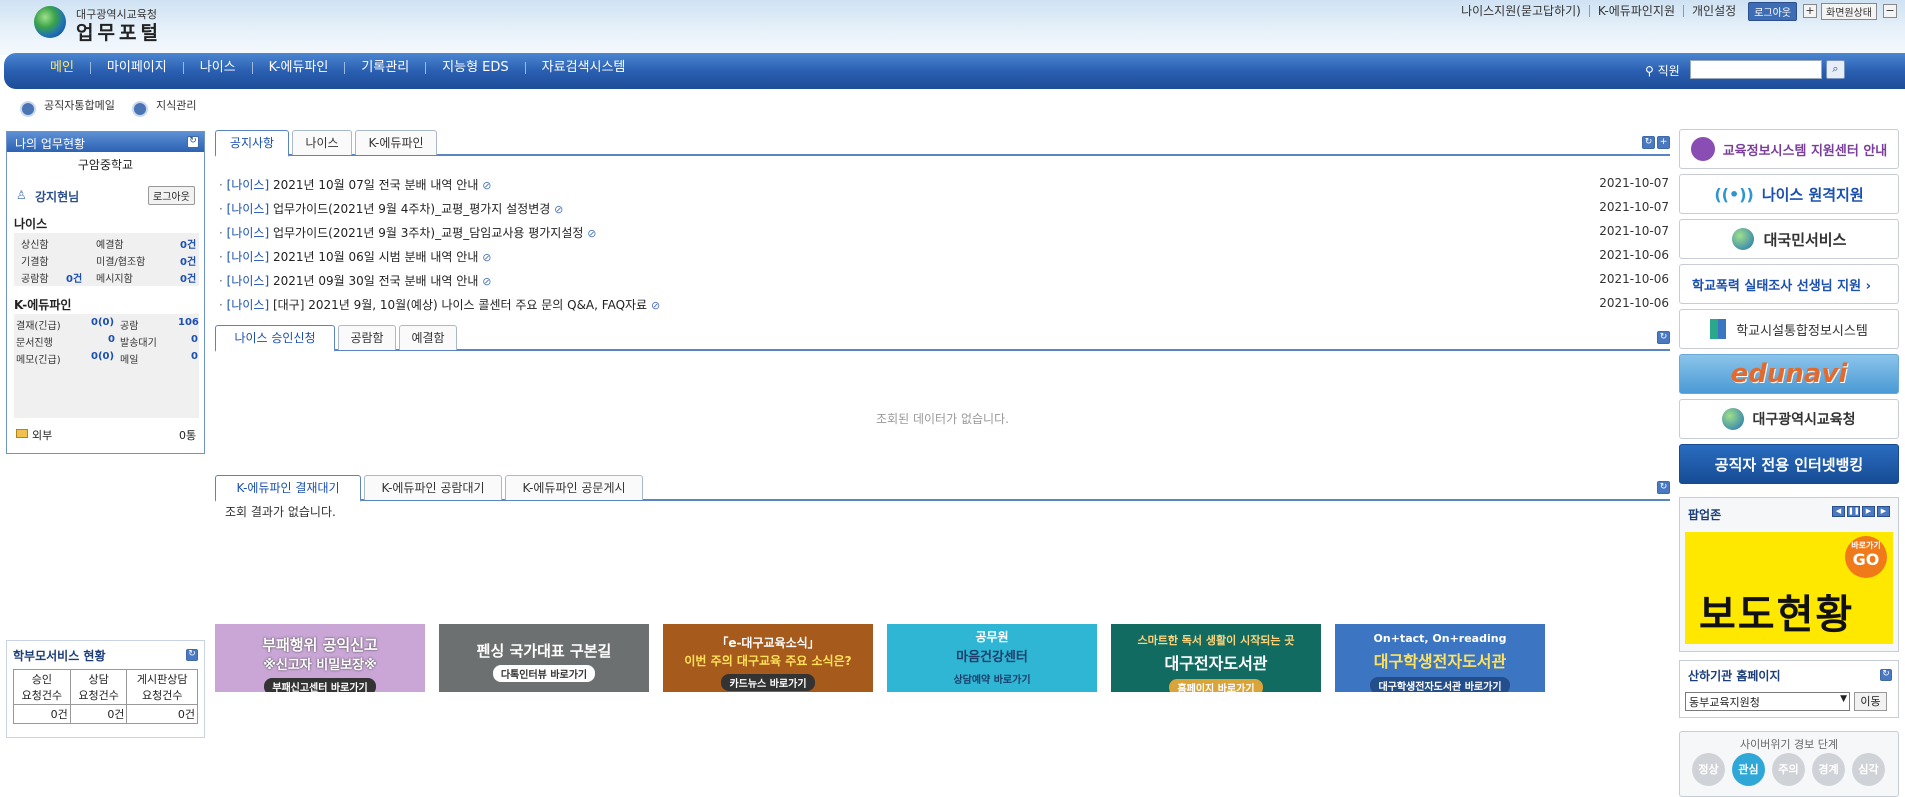  Describe the element at coordinates (768, 658) in the screenshot. I see `banner-edu-news: 「e-대구교육소식」 이번 주의 대구교육 주요 소식은? 카드뉴스 바로가기` at that location.